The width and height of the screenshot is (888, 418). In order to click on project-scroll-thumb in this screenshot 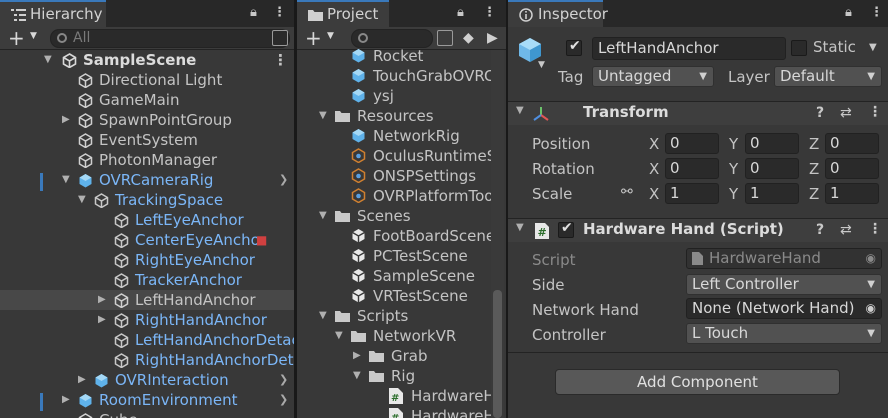, I will do `click(497, 354)`.